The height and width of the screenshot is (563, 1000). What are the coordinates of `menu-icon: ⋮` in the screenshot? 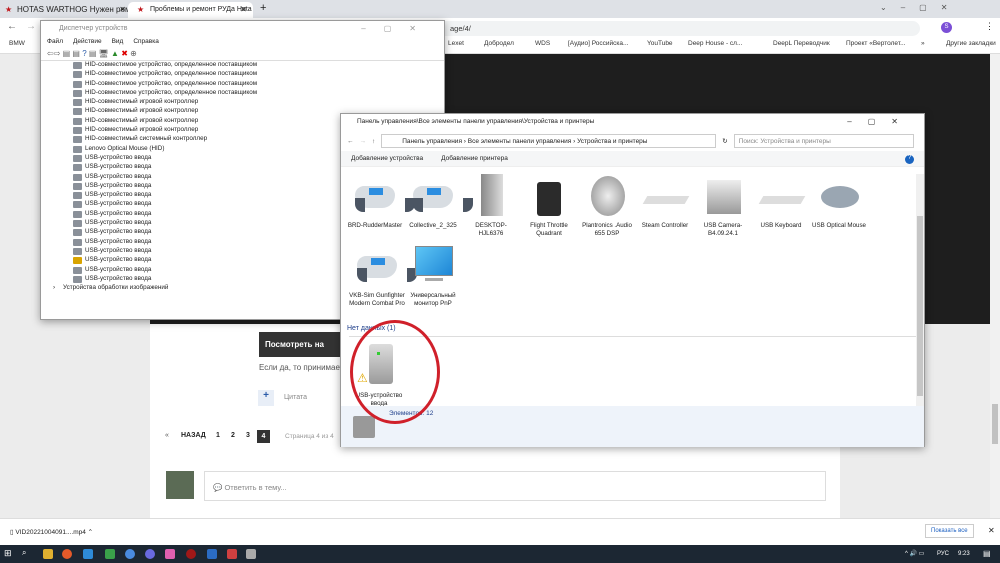 It's located at (989, 26).